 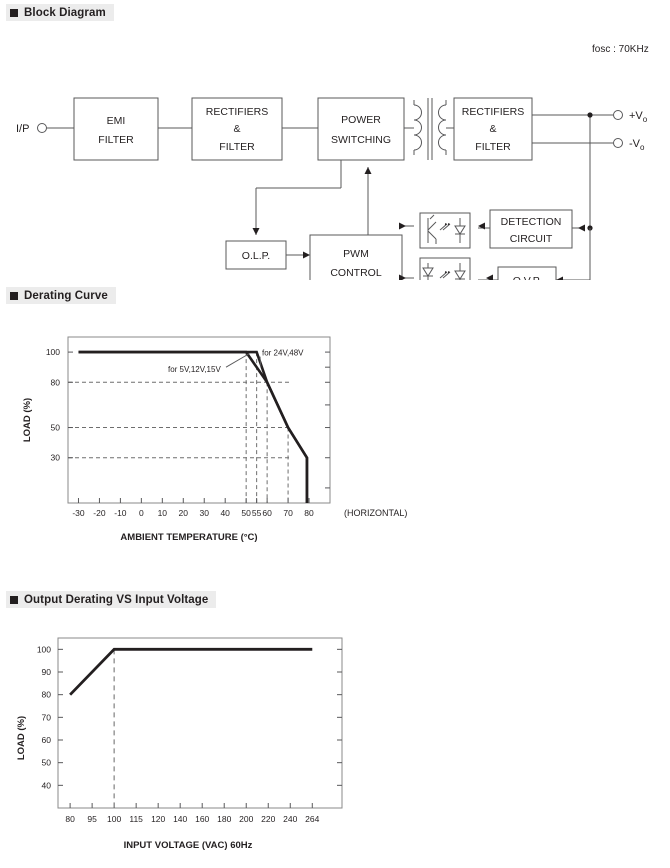 What do you see at coordinates (361, 140) in the screenshot?
I see `label-power-switching-2: SWITCHING` at bounding box center [361, 140].